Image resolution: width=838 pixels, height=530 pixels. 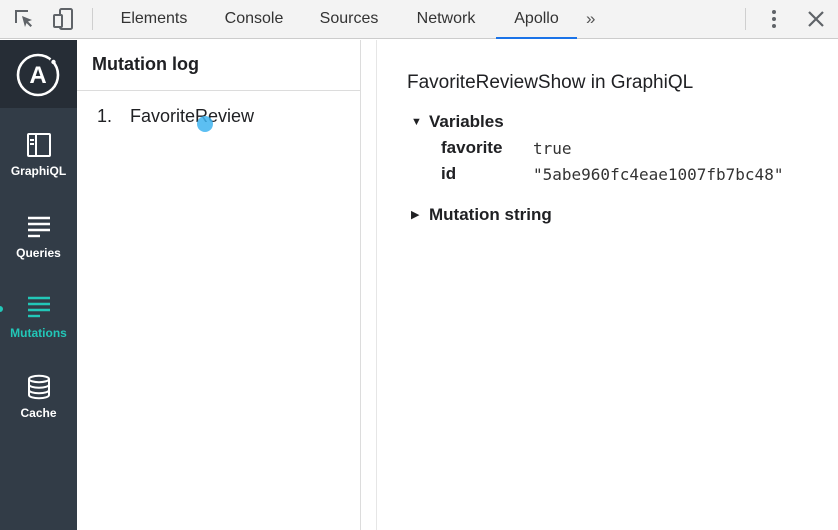 I want to click on active-tab-indicator, so click(x=536, y=38).